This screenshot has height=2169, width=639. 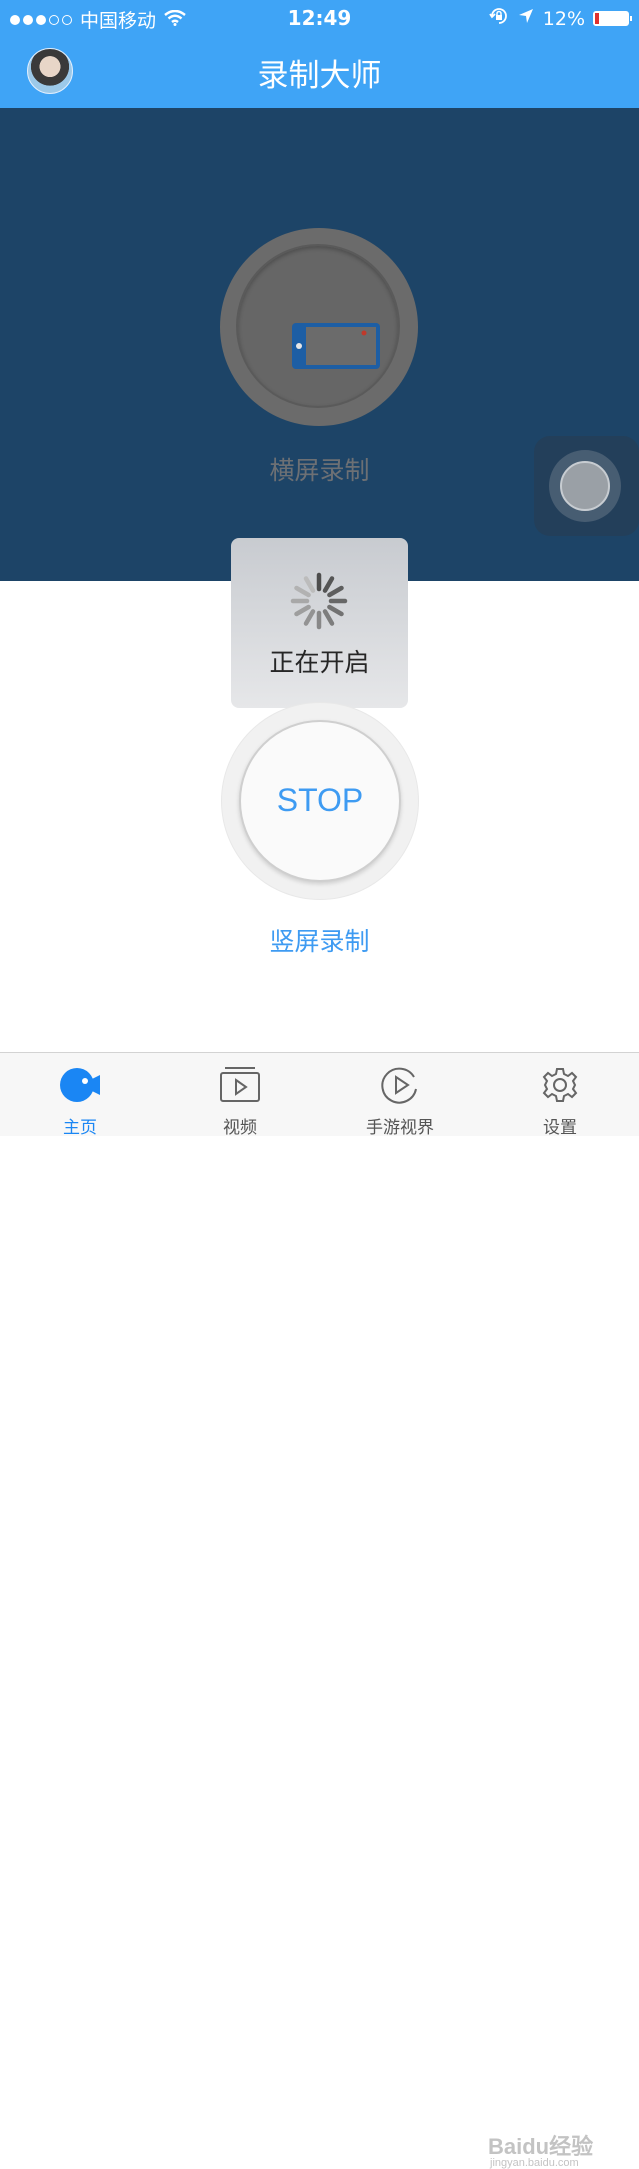 I want to click on battery-icon, so click(x=612, y=18).